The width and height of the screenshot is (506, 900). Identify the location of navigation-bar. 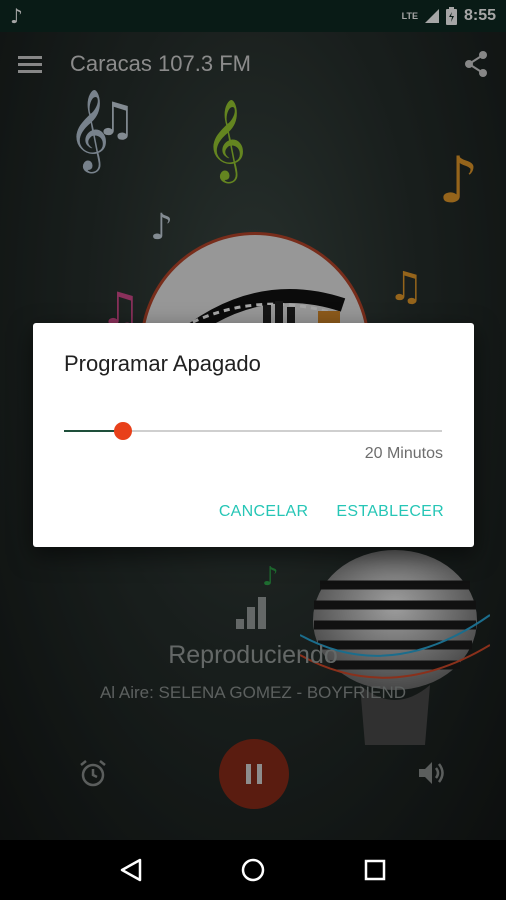
(253, 870).